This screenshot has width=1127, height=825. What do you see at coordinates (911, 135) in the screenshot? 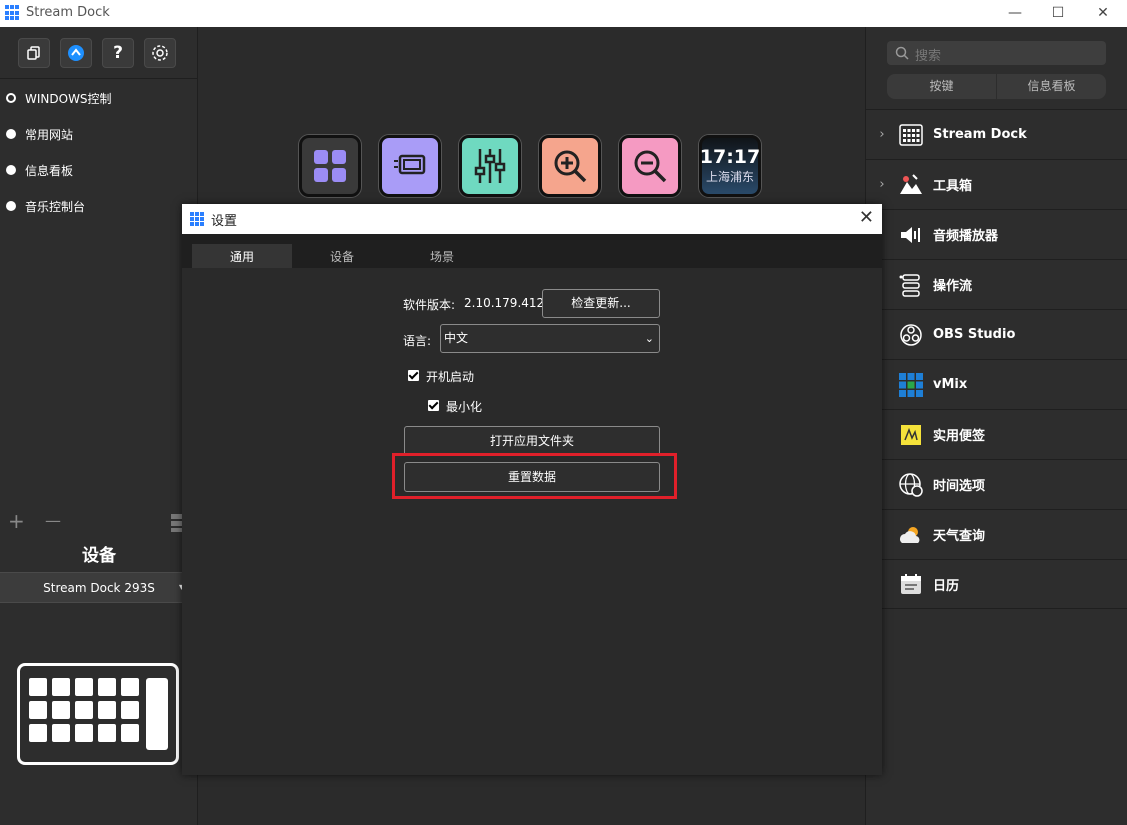
I see `keypad-icon` at bounding box center [911, 135].